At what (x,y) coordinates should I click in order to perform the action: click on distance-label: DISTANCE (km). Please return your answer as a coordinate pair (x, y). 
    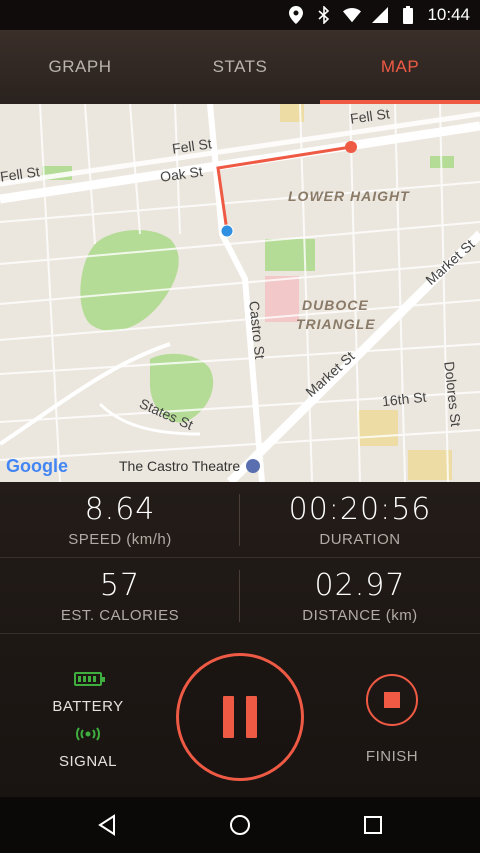
    Looking at the image, I should click on (360, 615).